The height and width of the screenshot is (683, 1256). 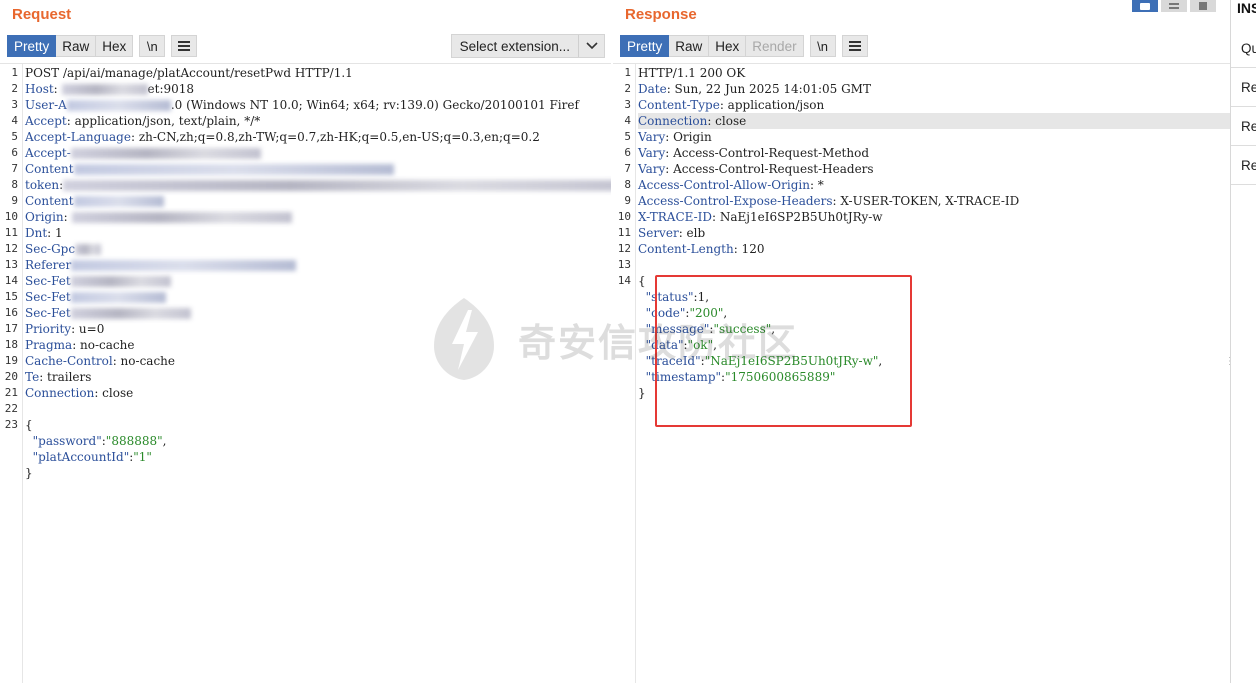 I want to click on inspector-row-request-attributes: Re, so click(x=1243, y=87).